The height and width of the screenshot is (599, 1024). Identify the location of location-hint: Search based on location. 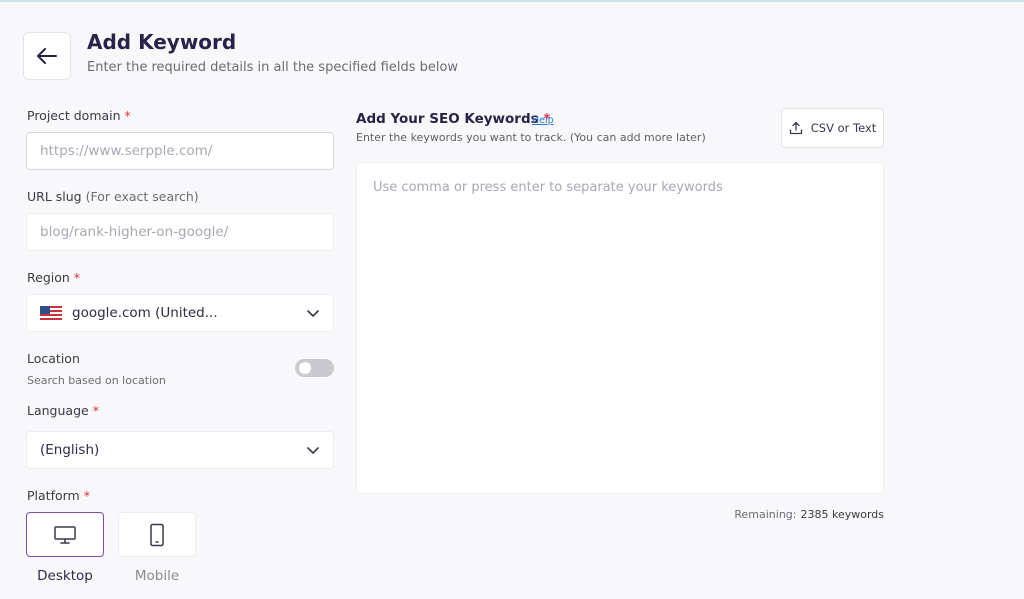
(96, 380).